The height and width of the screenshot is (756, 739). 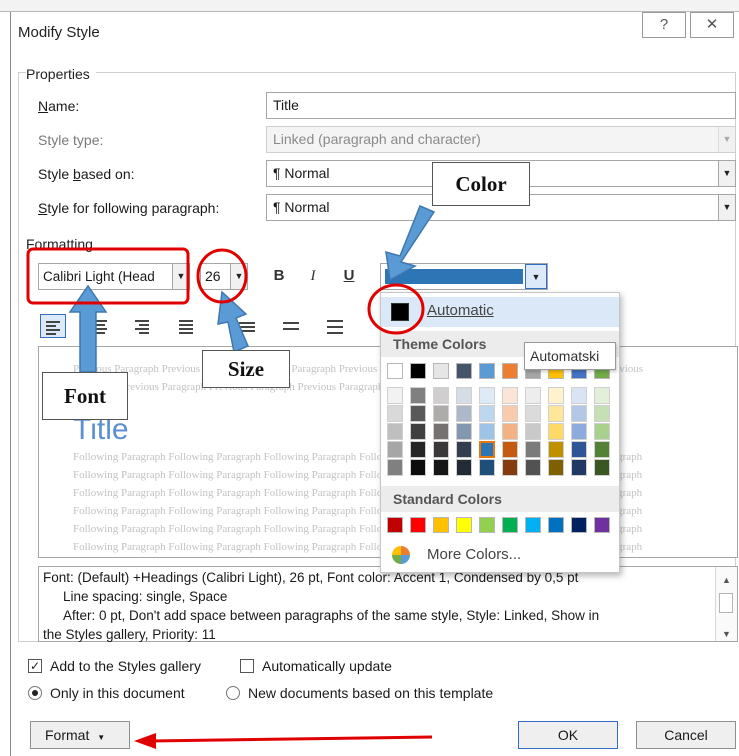 What do you see at coordinates (283, 741) in the screenshot?
I see `format-callout-arrow` at bounding box center [283, 741].